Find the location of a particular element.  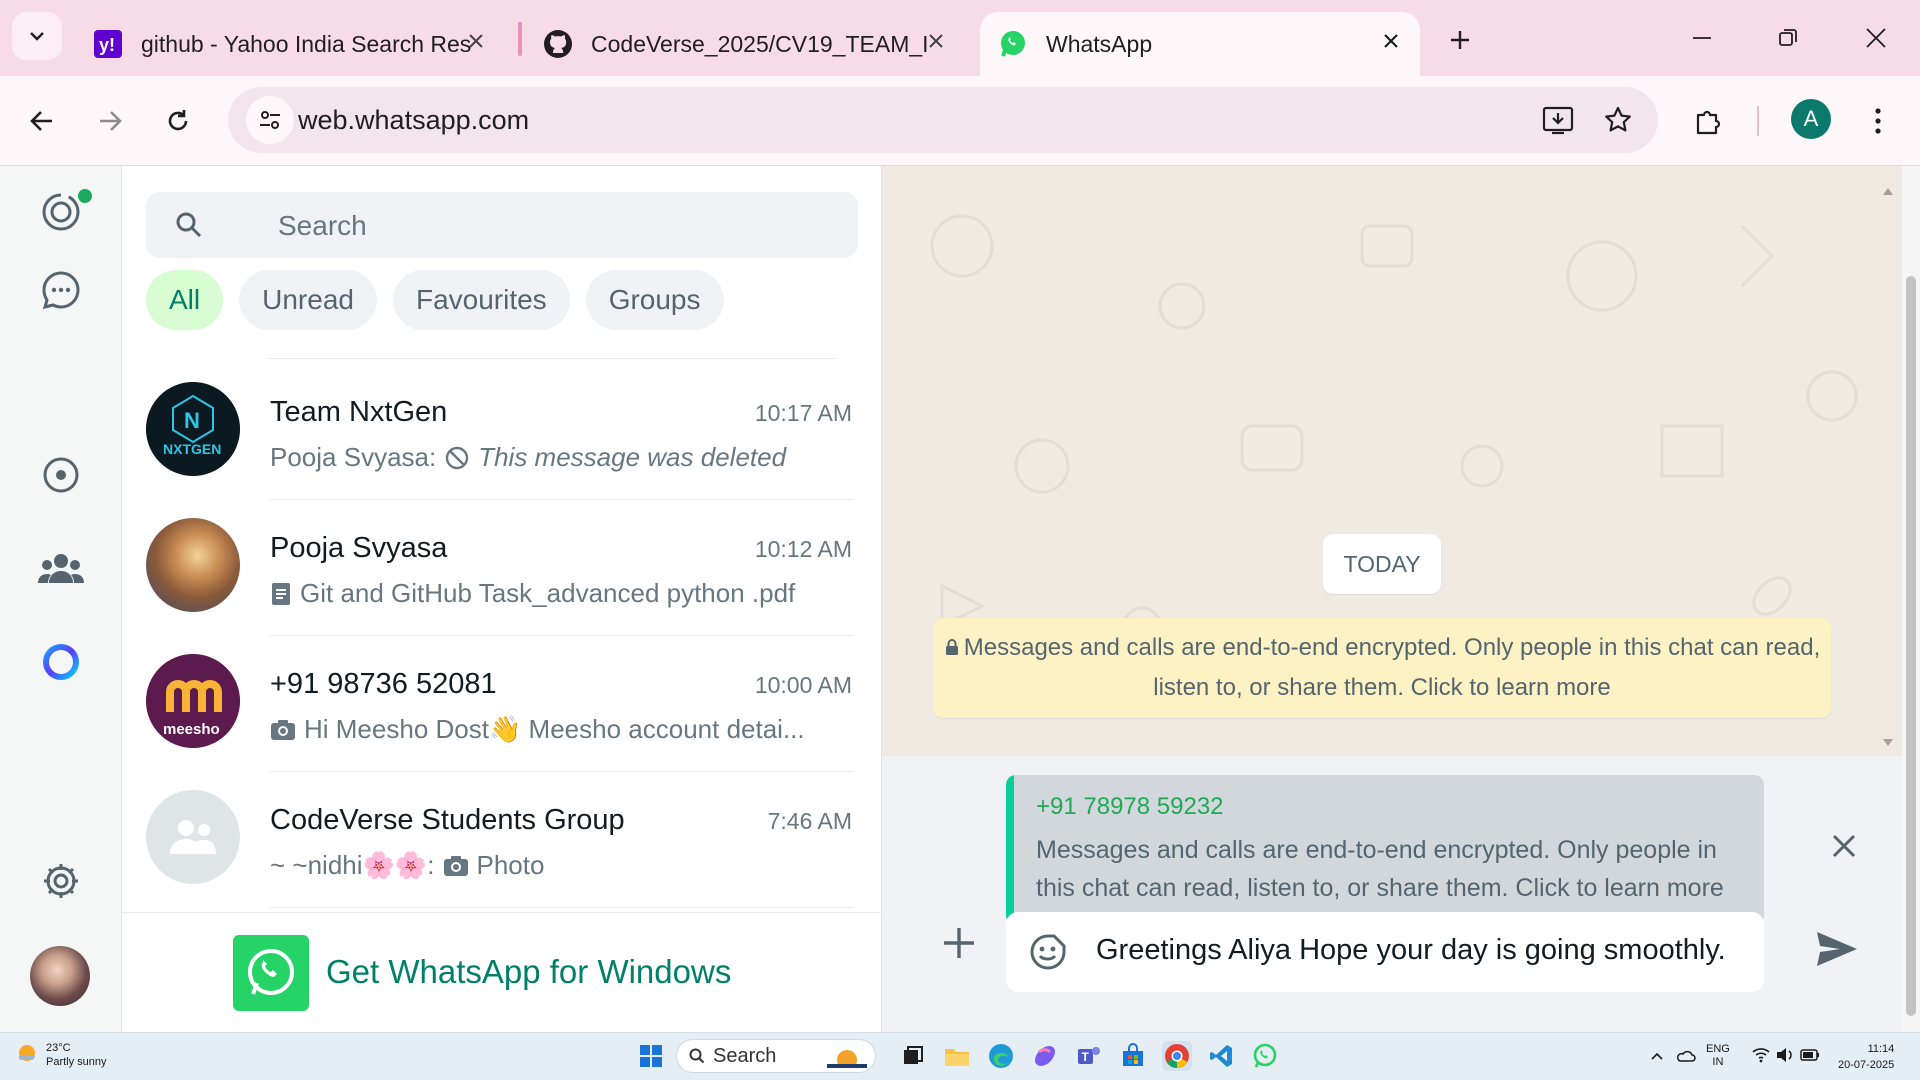

contact-avatar is located at coordinates (193, 565).